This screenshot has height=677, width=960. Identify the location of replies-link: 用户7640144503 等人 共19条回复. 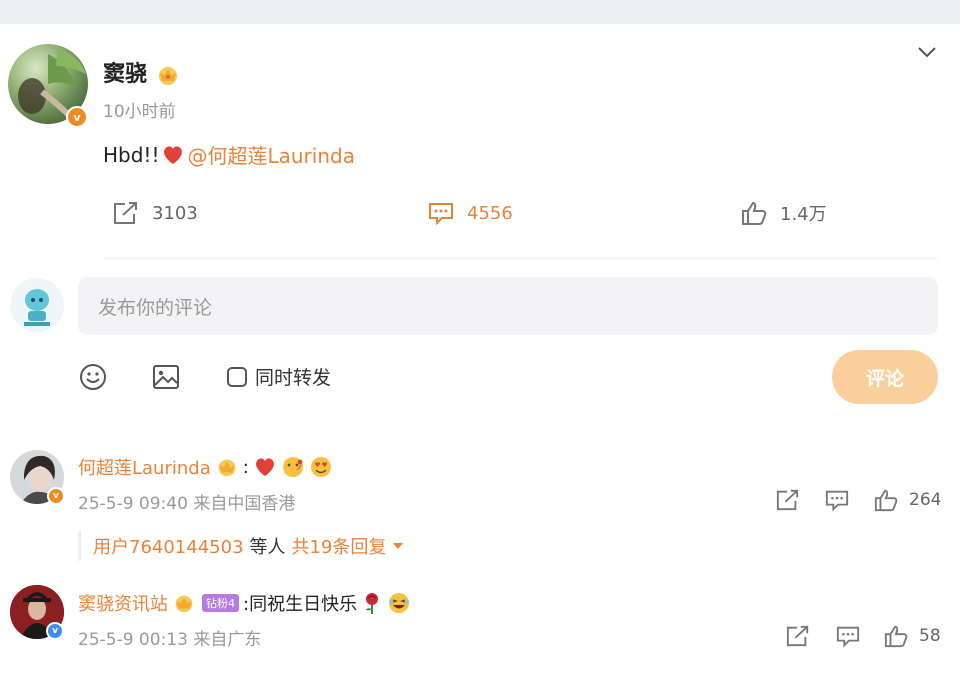
(241, 546).